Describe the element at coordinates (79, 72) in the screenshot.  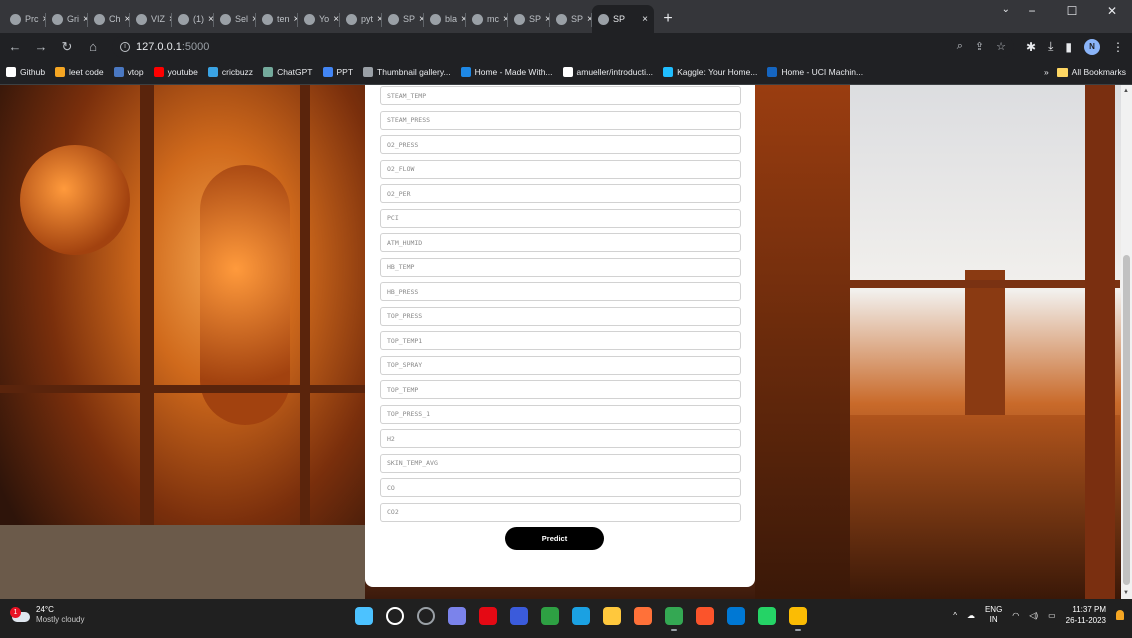
I see `bookmark-item: leet code` at that location.